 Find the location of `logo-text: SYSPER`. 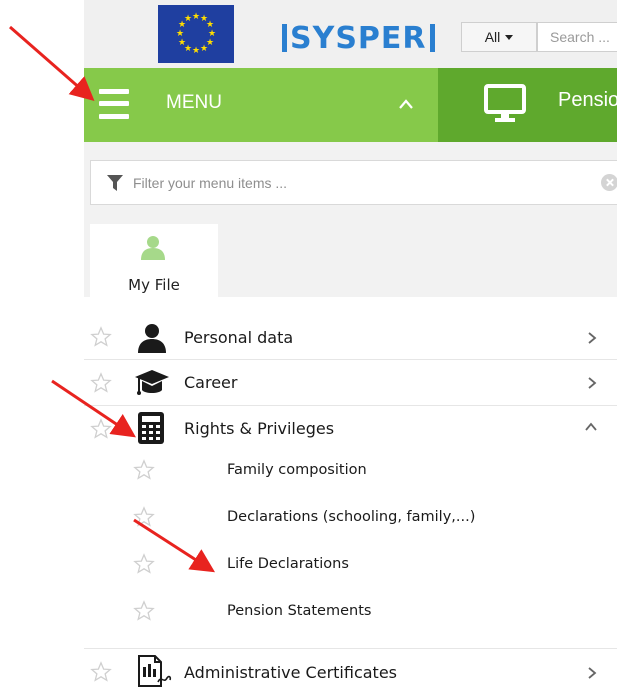

logo-text: SYSPER is located at coordinates (358, 38).